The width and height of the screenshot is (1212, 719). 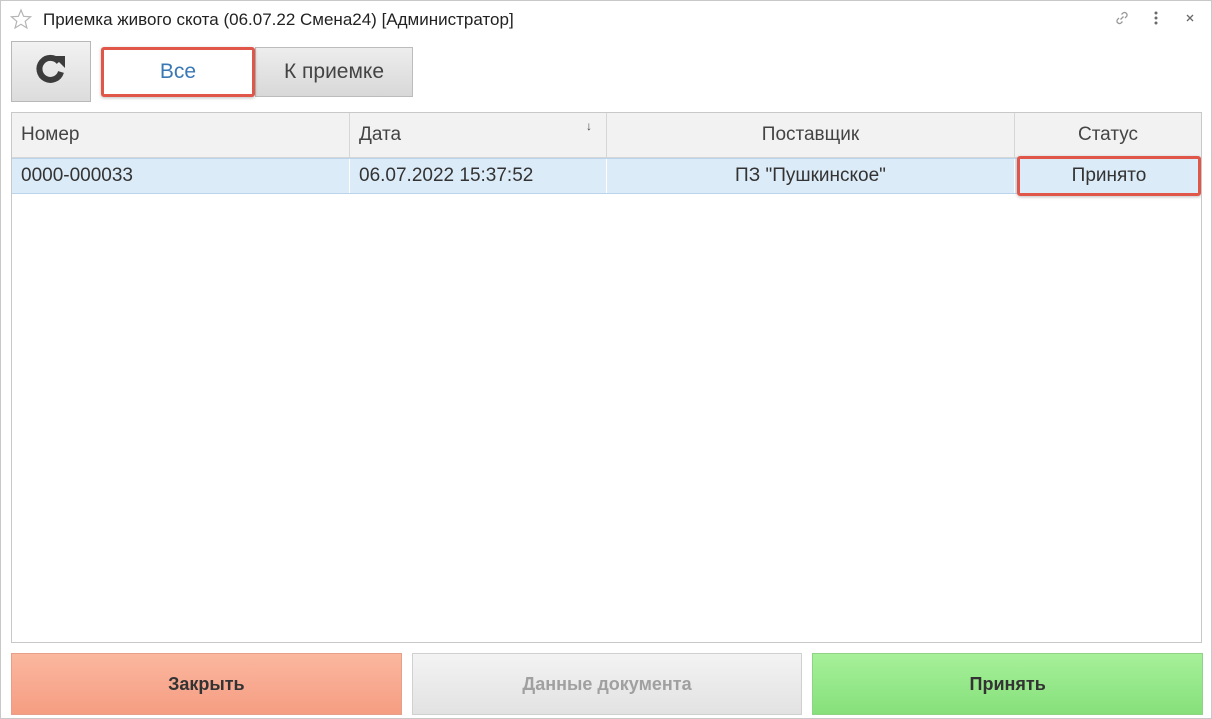 I want to click on link-icon, so click(x=1122, y=18).